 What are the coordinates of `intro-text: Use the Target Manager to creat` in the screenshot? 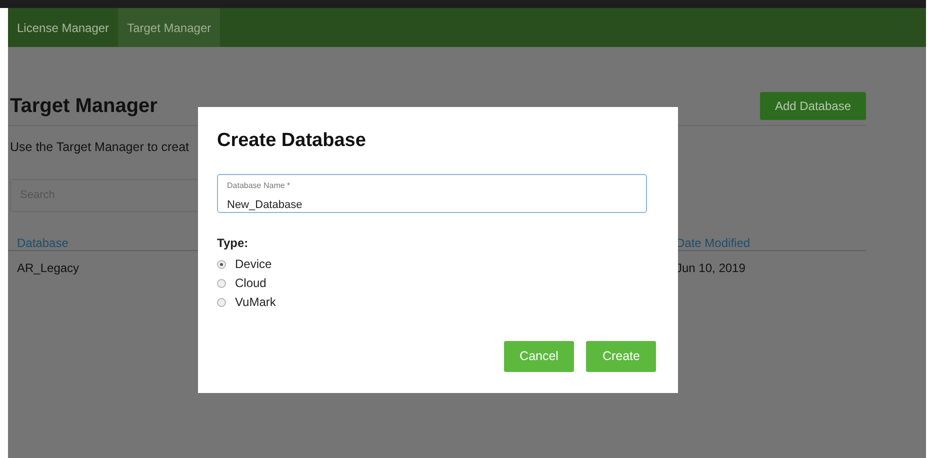 It's located at (99, 147).